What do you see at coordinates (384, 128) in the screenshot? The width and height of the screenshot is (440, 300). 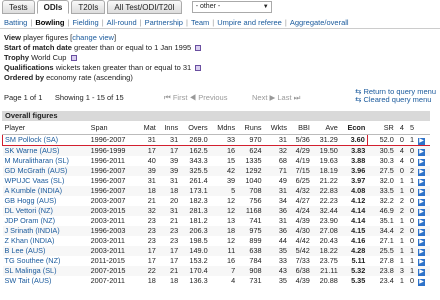 I see `column-header: SR` at bounding box center [384, 128].